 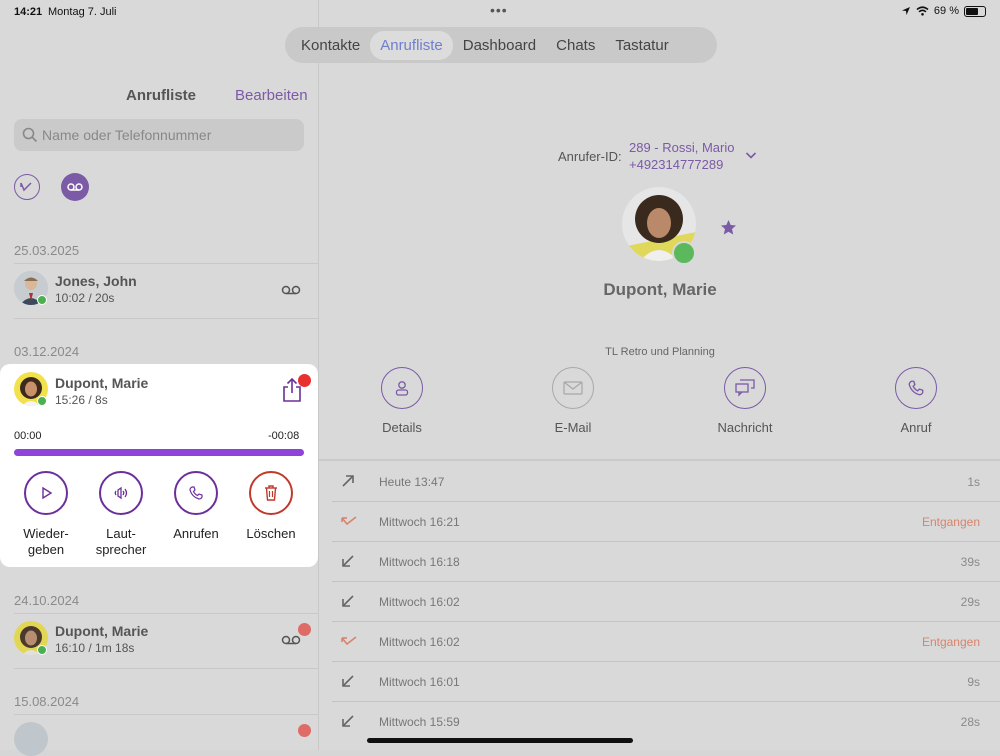 I want to click on speaker-icon, so click(x=121, y=493).